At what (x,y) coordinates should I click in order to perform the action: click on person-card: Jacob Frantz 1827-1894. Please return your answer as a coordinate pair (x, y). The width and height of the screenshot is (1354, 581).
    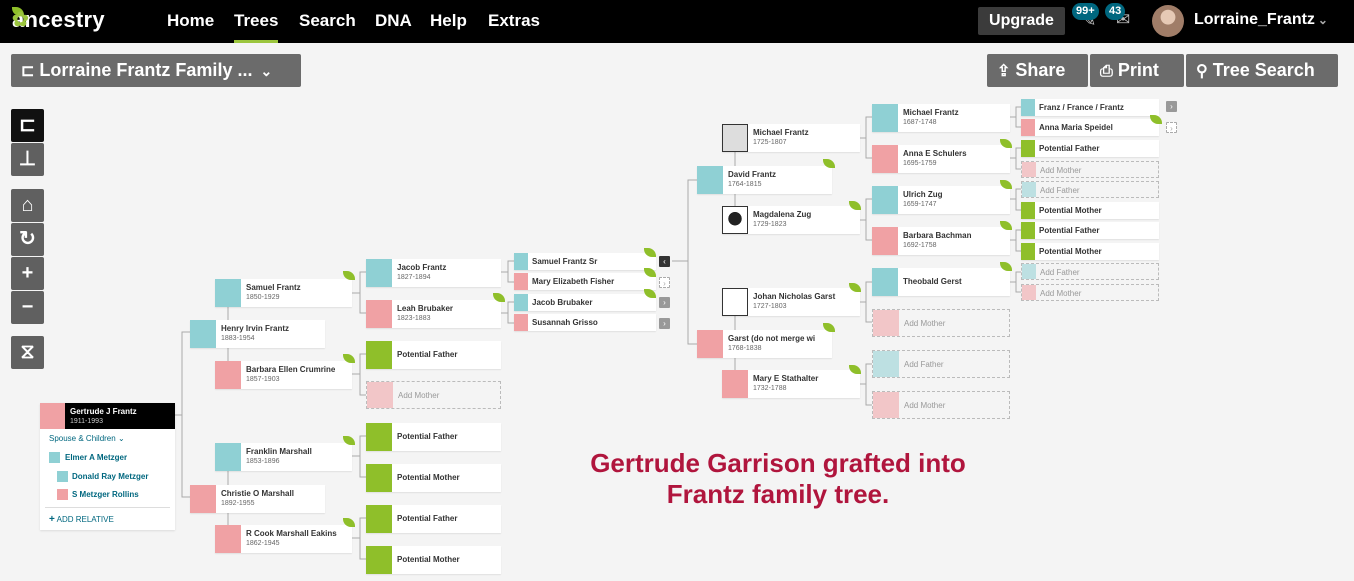
    Looking at the image, I should click on (433, 273).